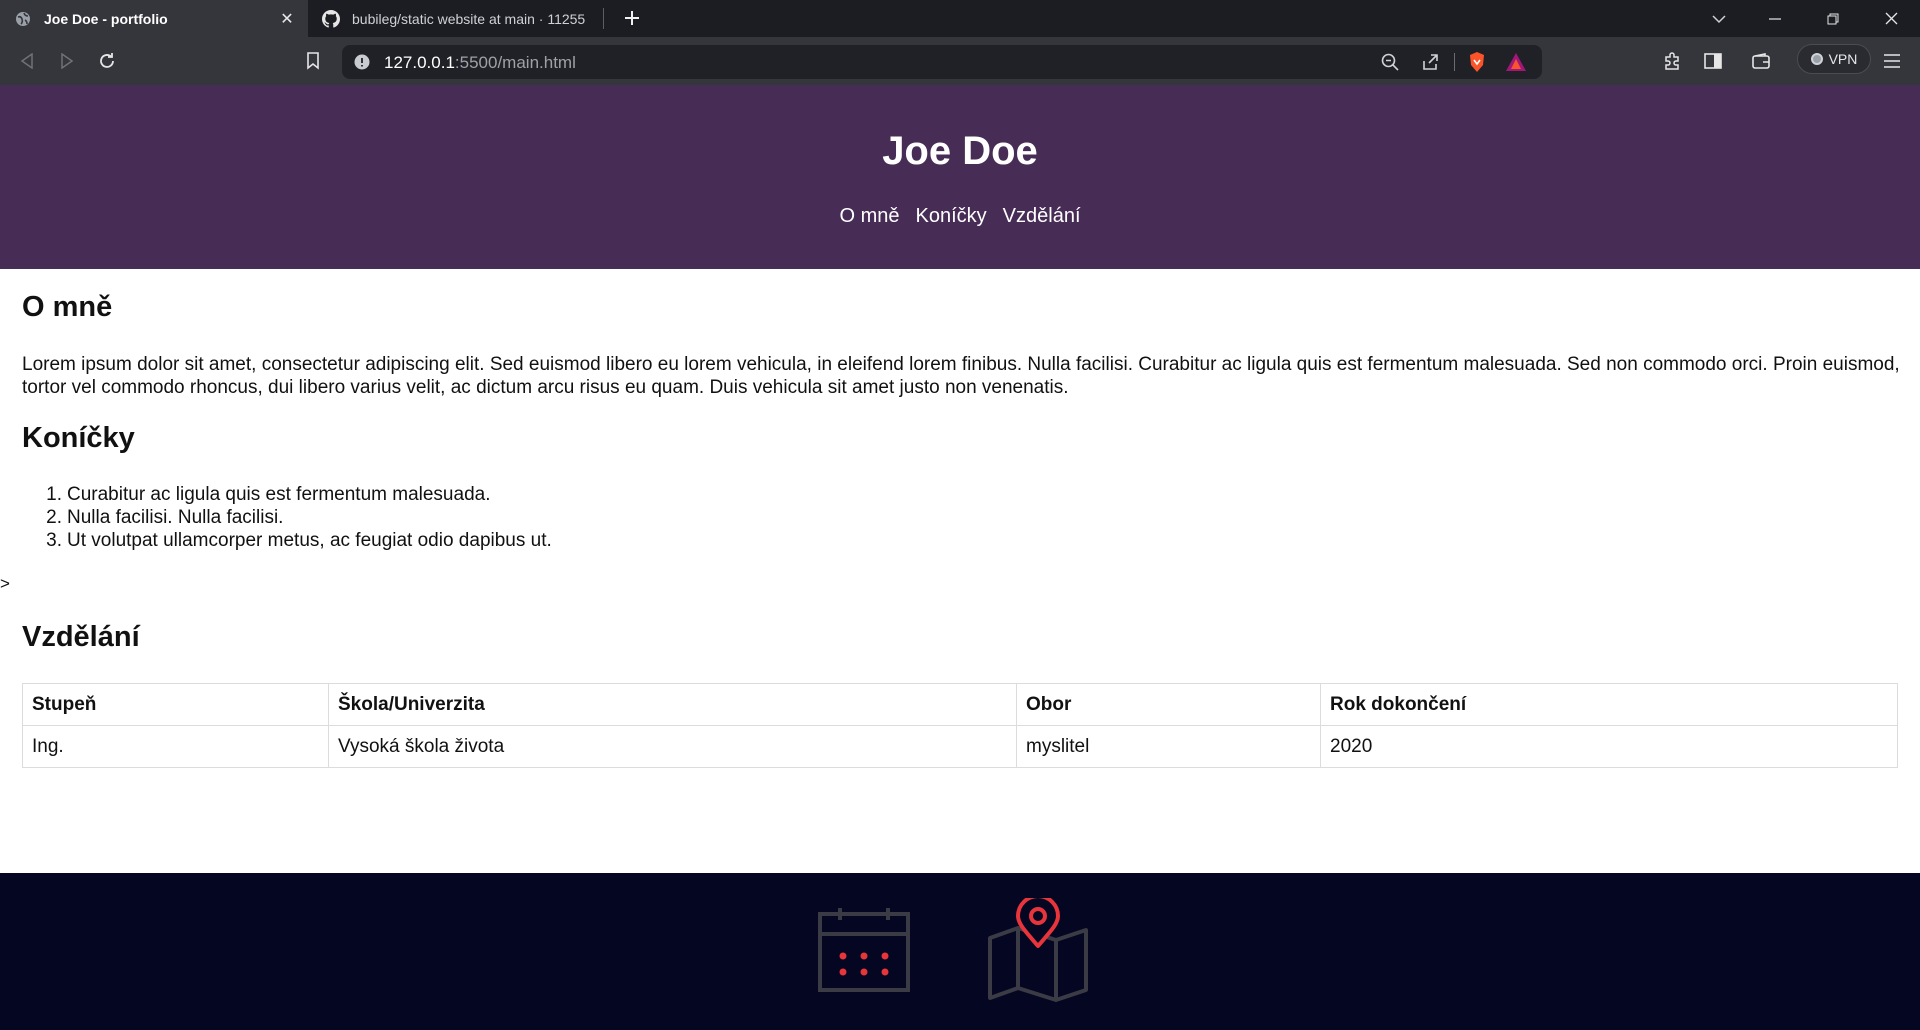  I want to click on site-info-icon, so click(362, 62).